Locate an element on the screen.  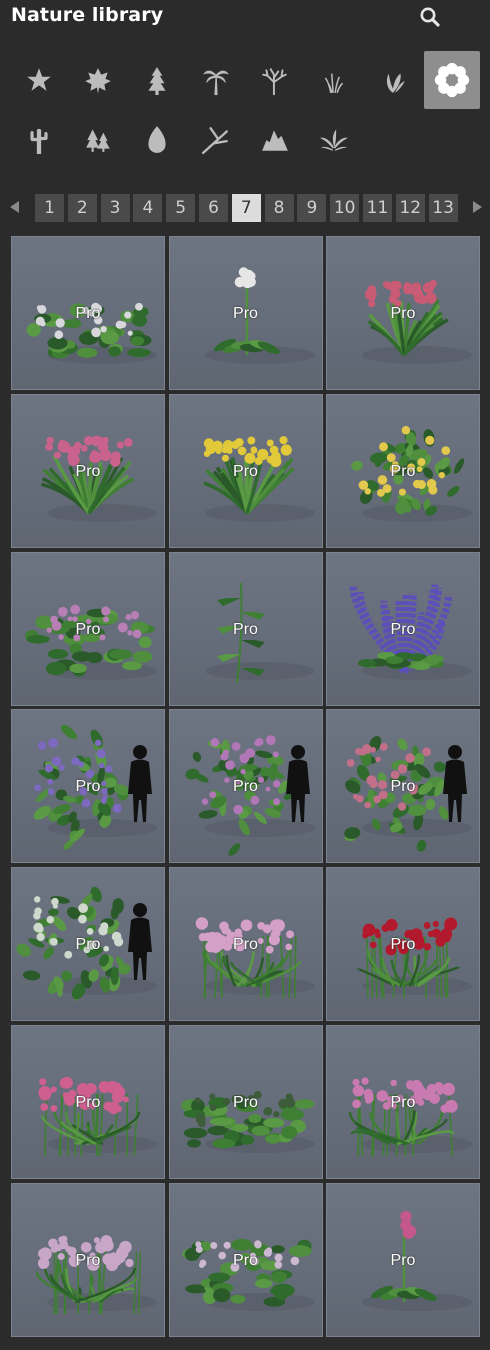
category-fern is located at coordinates (334, 139).